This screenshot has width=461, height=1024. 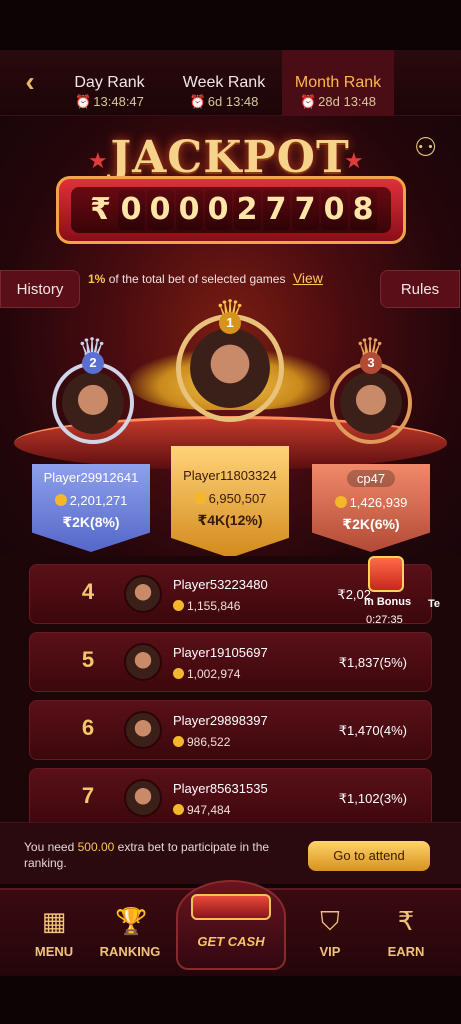 What do you see at coordinates (96, 847) in the screenshot?
I see `required-amount: 500.00` at bounding box center [96, 847].